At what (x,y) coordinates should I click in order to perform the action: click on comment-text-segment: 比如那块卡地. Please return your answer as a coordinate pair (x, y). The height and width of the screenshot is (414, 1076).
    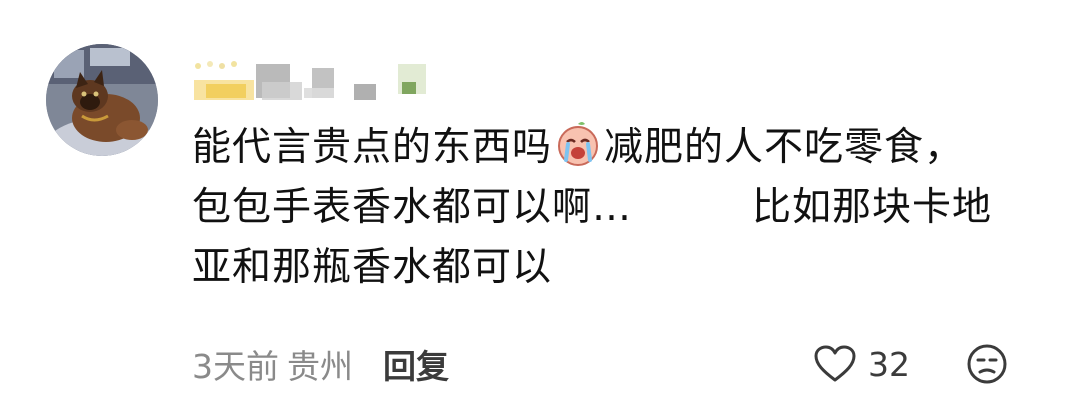
    Looking at the image, I should click on (872, 207).